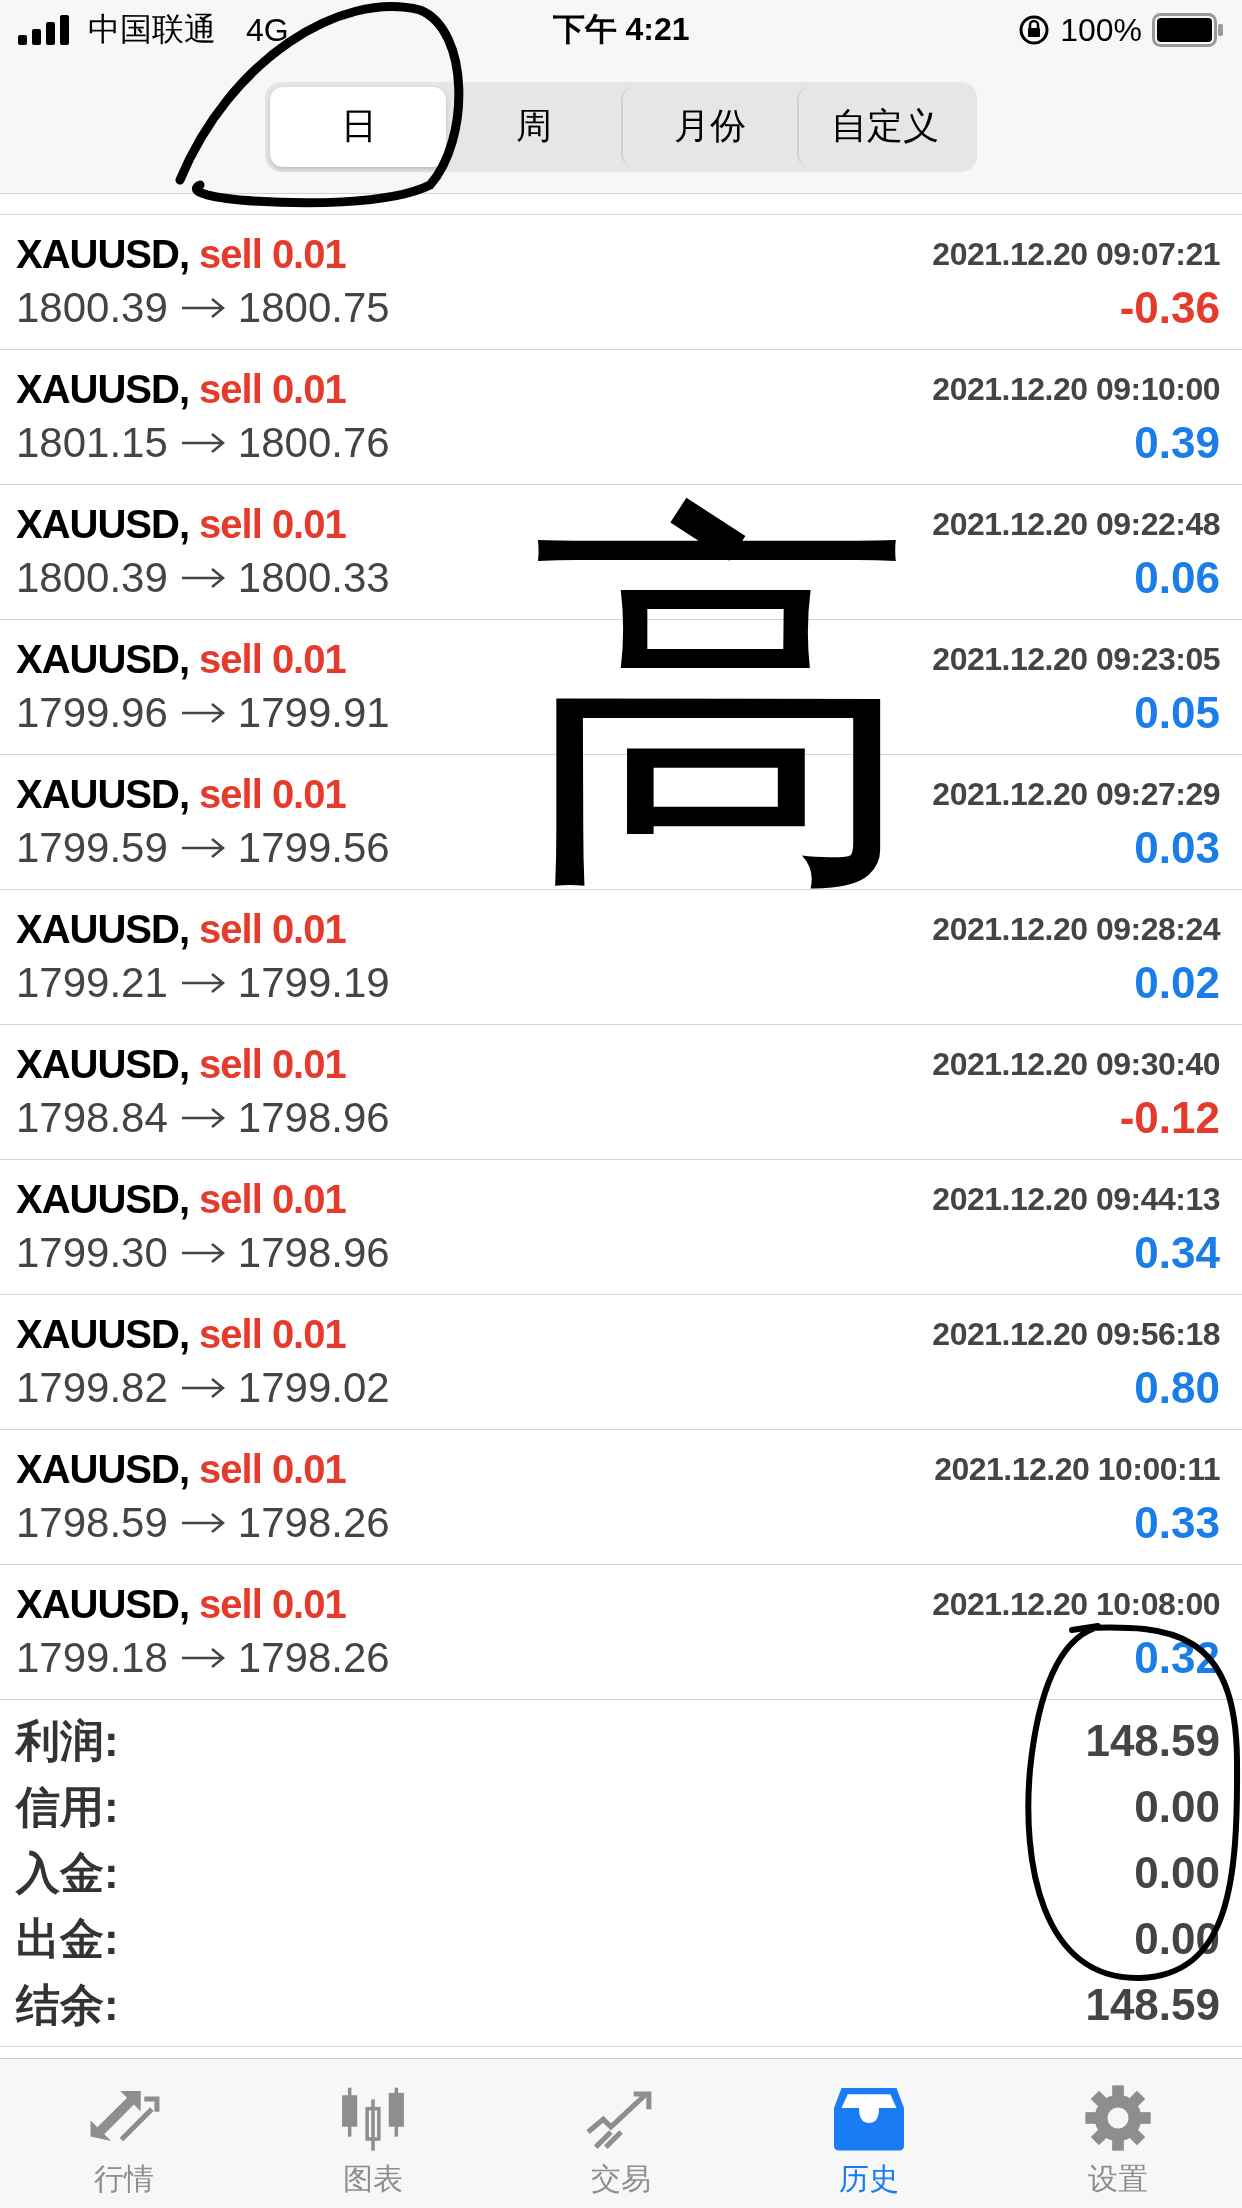 The image size is (1242, 2208). I want to click on tab-bar-item: 历史, so click(869, 2133).